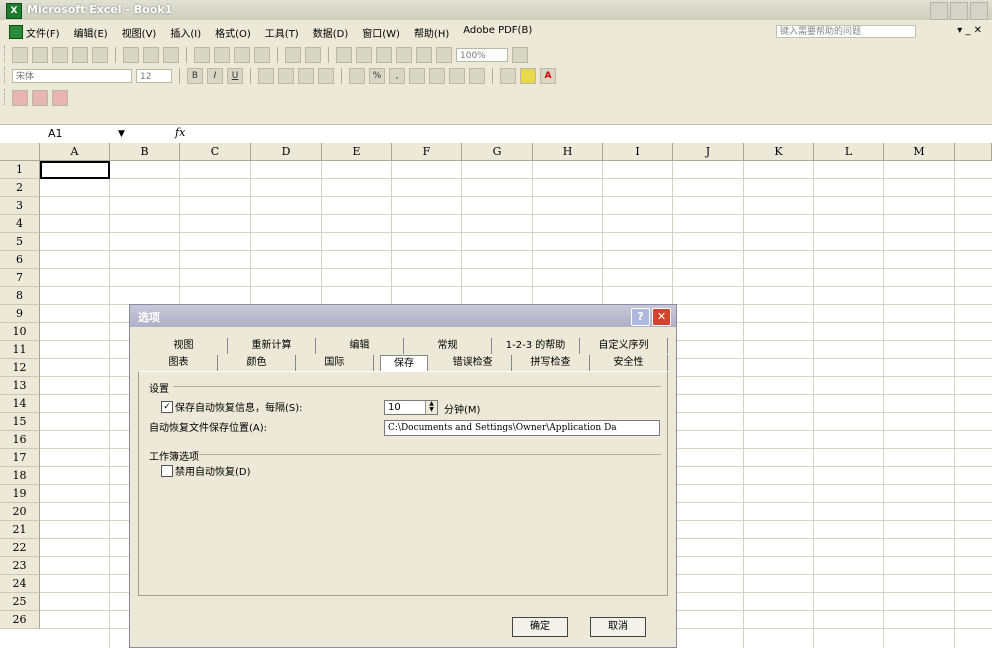  I want to click on increase-indent-icon, so click(477, 76).